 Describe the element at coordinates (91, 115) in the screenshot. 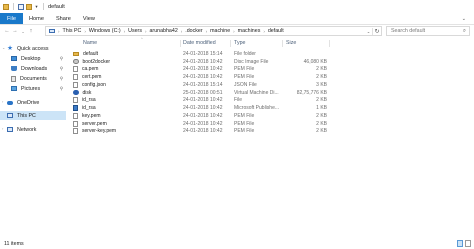

I see `file-name: key.pem` at that location.